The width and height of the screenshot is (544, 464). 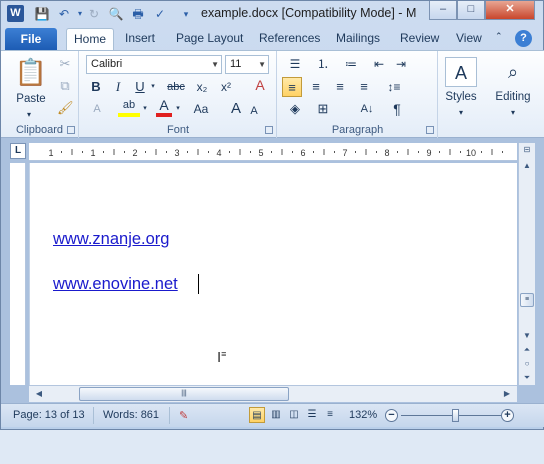 What do you see at coordinates (364, 87) in the screenshot?
I see `justify-button: ≡` at bounding box center [364, 87].